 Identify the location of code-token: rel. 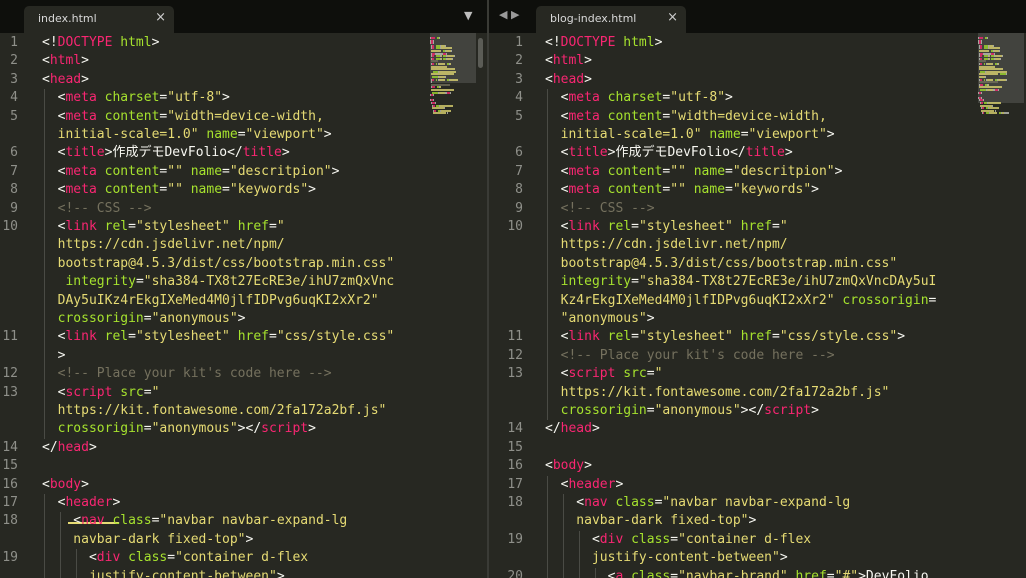
(619, 337).